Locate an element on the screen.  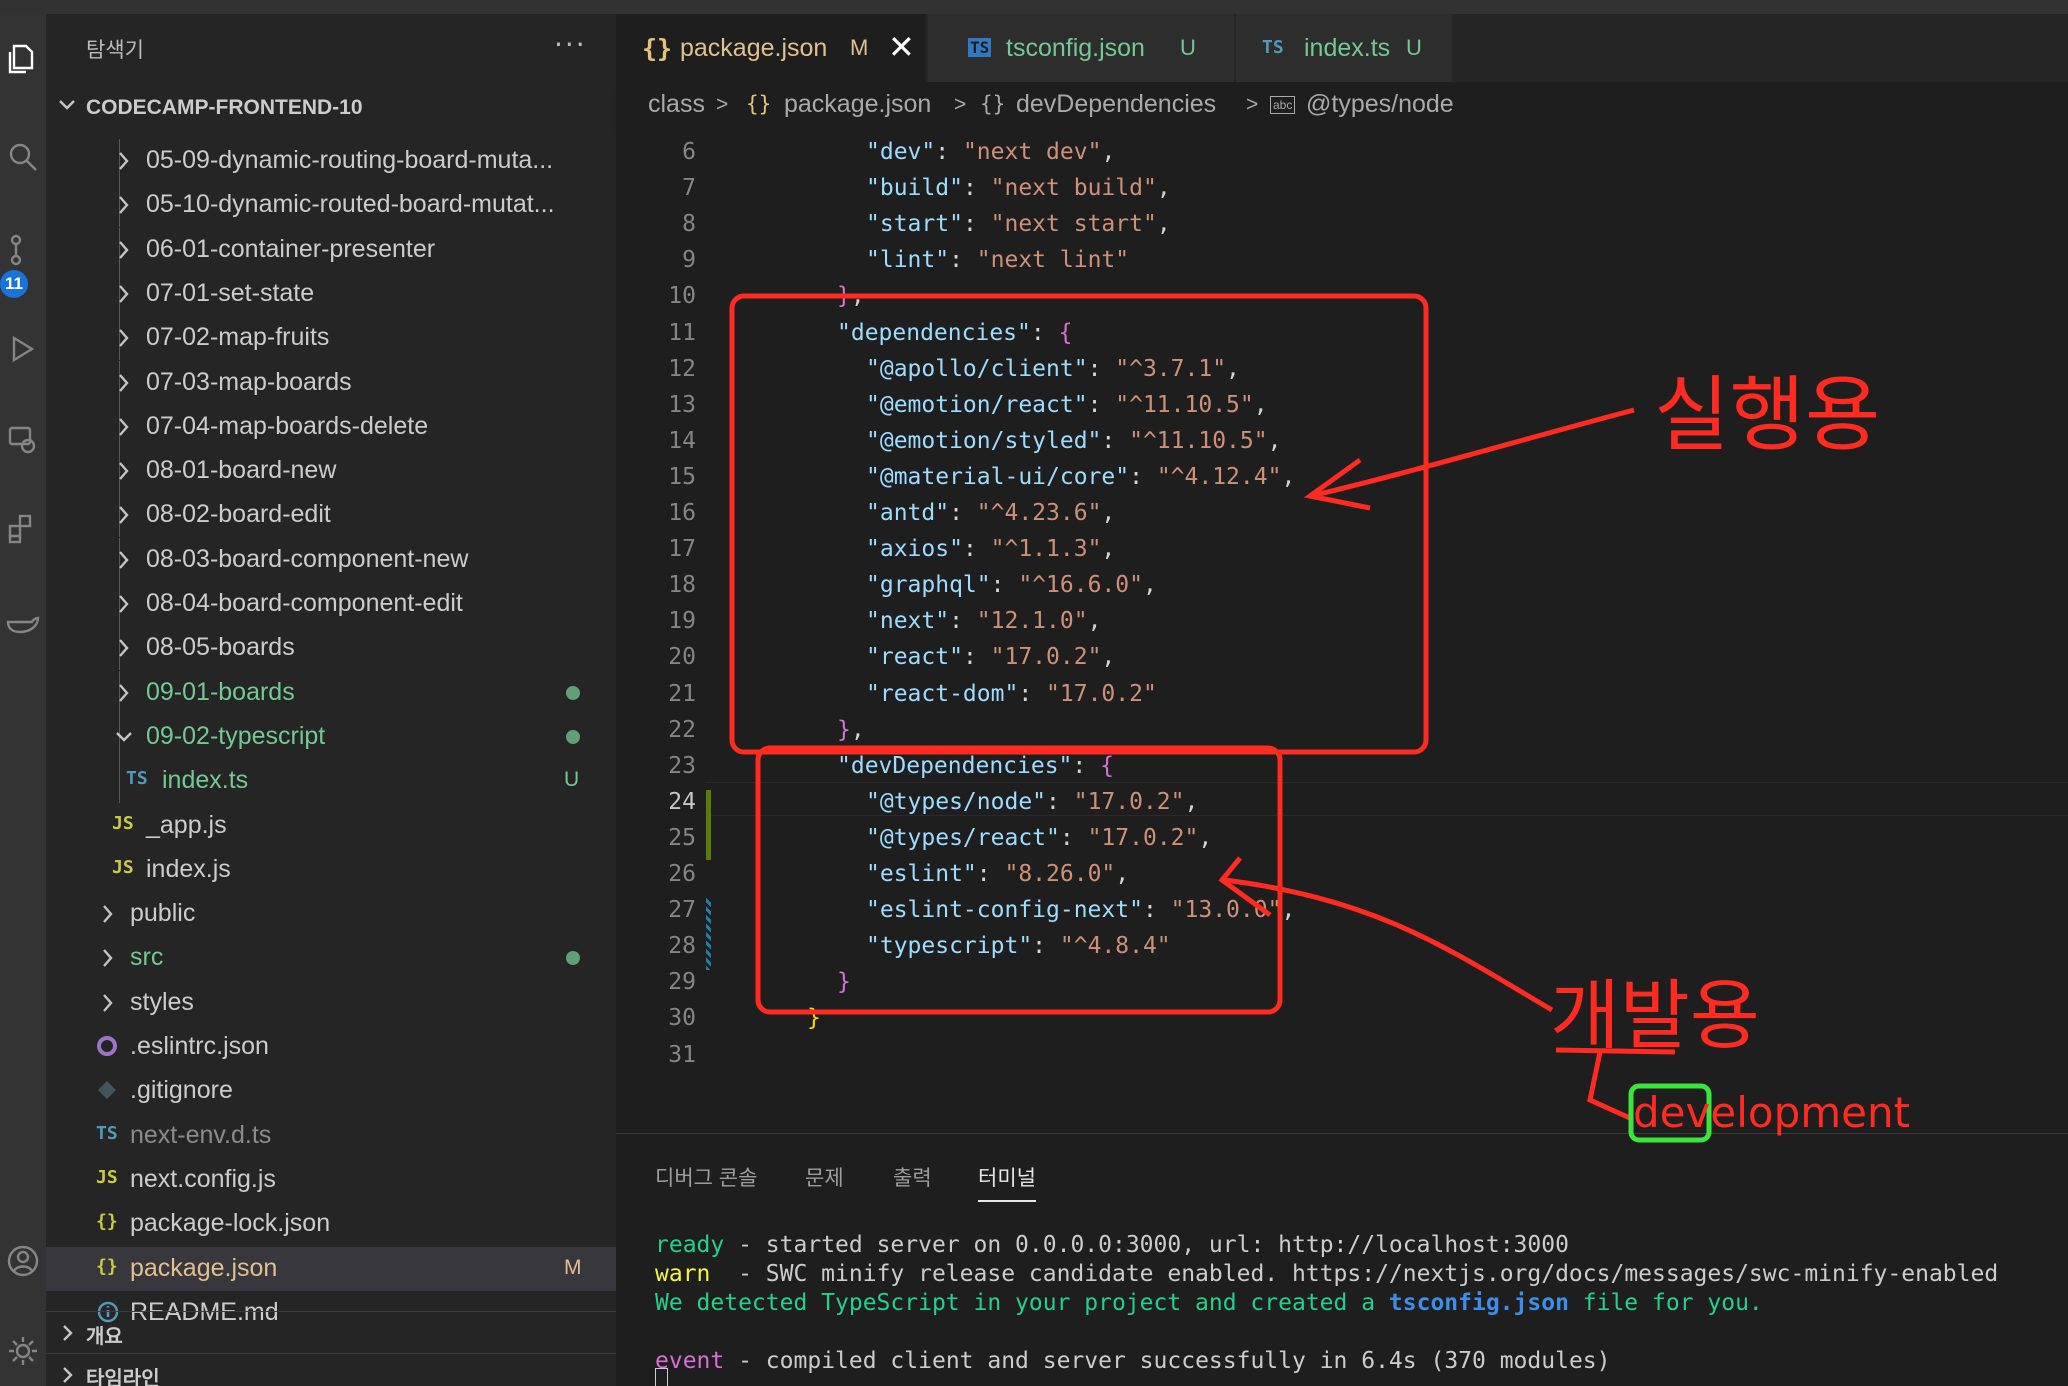
token: } is located at coordinates (814, 1018).